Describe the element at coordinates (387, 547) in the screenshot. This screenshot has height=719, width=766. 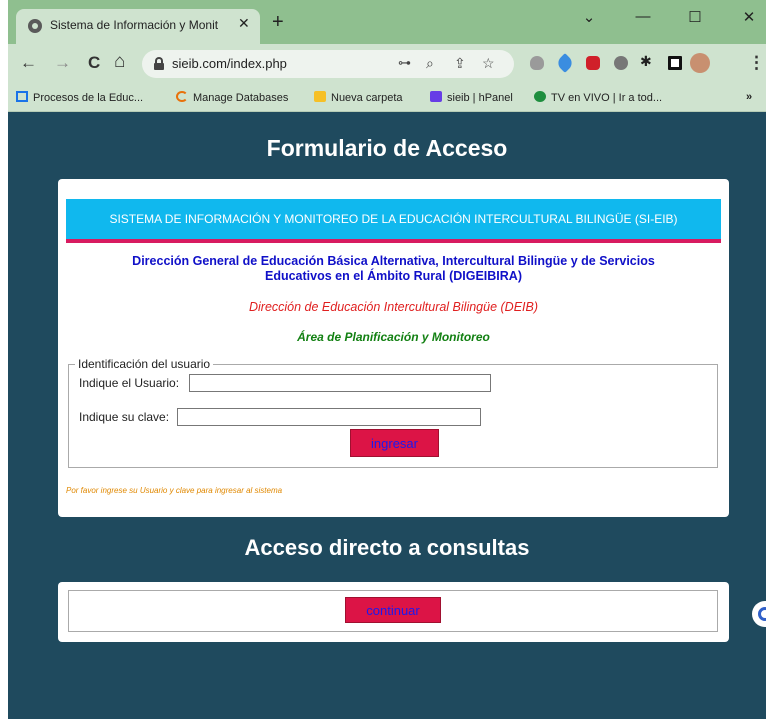
I see `consultas-title: Acceso directo a consultas` at that location.